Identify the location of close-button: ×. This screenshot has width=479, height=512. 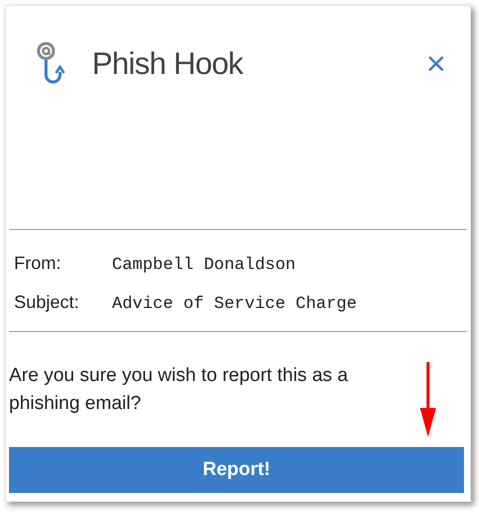
(436, 64).